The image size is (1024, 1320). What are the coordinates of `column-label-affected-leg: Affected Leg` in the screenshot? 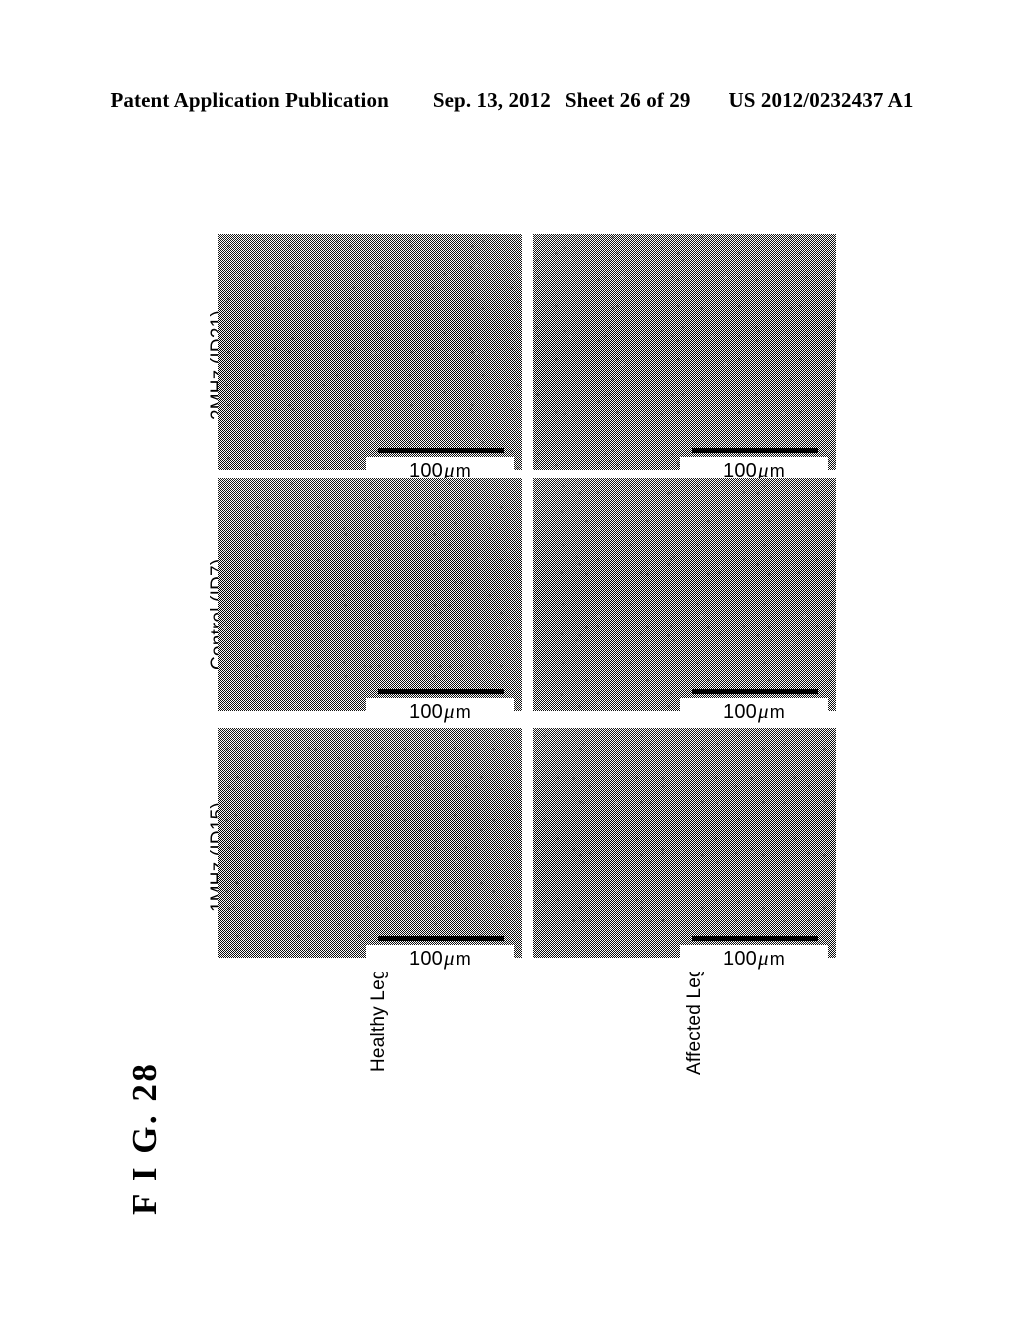 It's located at (695, 1020).